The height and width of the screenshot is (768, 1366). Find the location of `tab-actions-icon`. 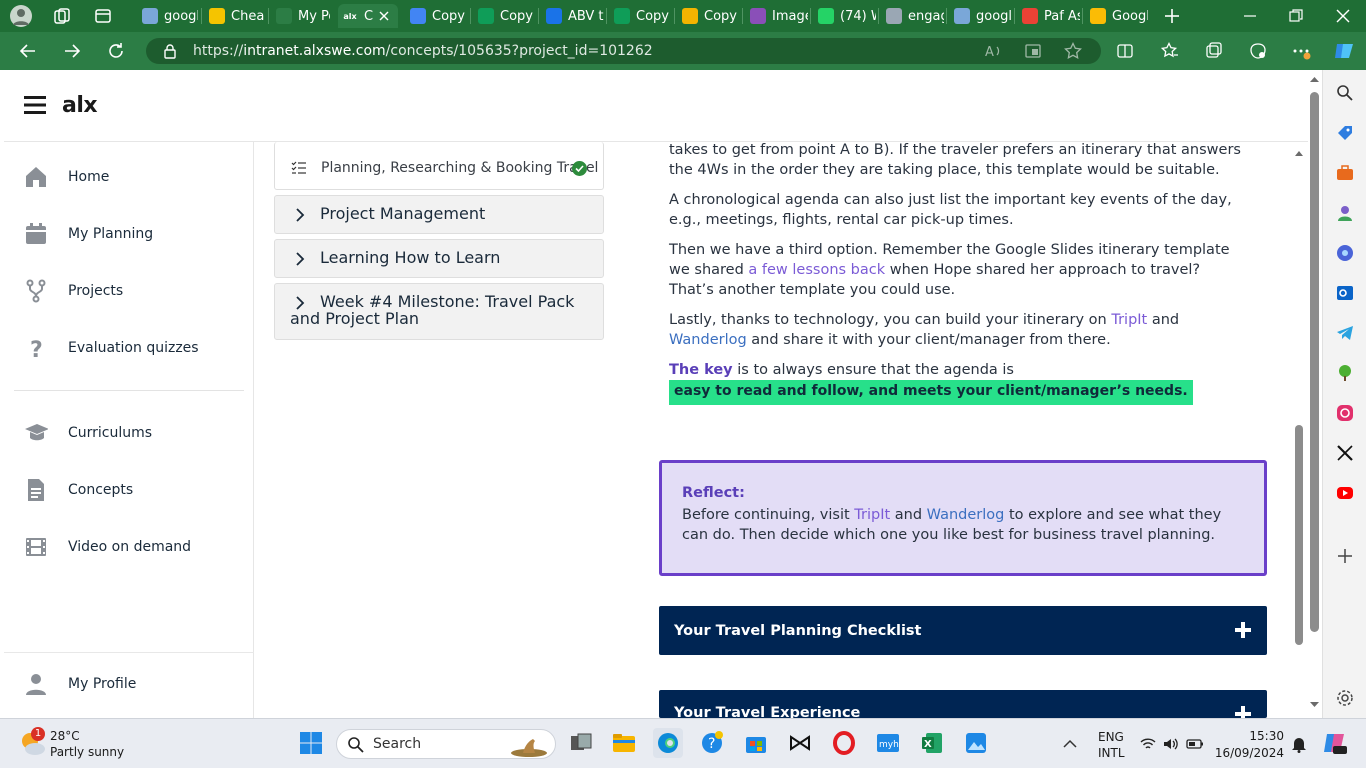

tab-actions-icon is located at coordinates (103, 16).